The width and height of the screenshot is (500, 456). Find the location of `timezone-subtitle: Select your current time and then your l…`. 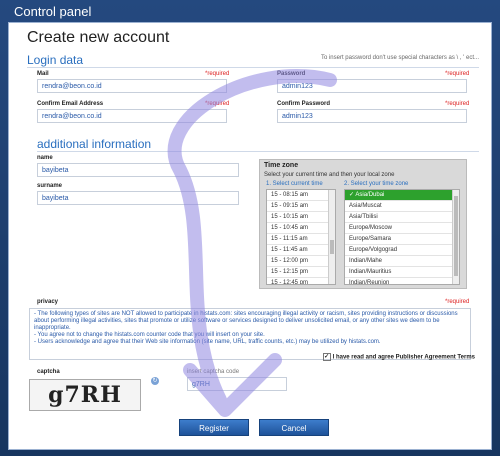

timezone-subtitle: Select your current time and then your l… is located at coordinates (329, 175).